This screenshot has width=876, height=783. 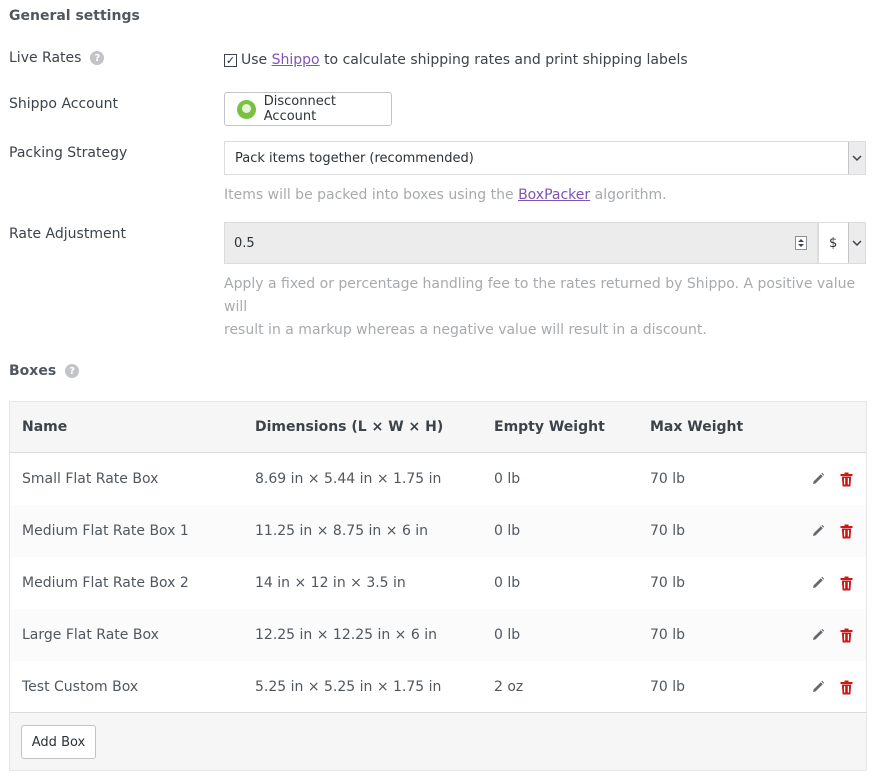 I want to click on box-dimensions: 11.25 in × 8.75 in × 6 in, so click(x=342, y=531).